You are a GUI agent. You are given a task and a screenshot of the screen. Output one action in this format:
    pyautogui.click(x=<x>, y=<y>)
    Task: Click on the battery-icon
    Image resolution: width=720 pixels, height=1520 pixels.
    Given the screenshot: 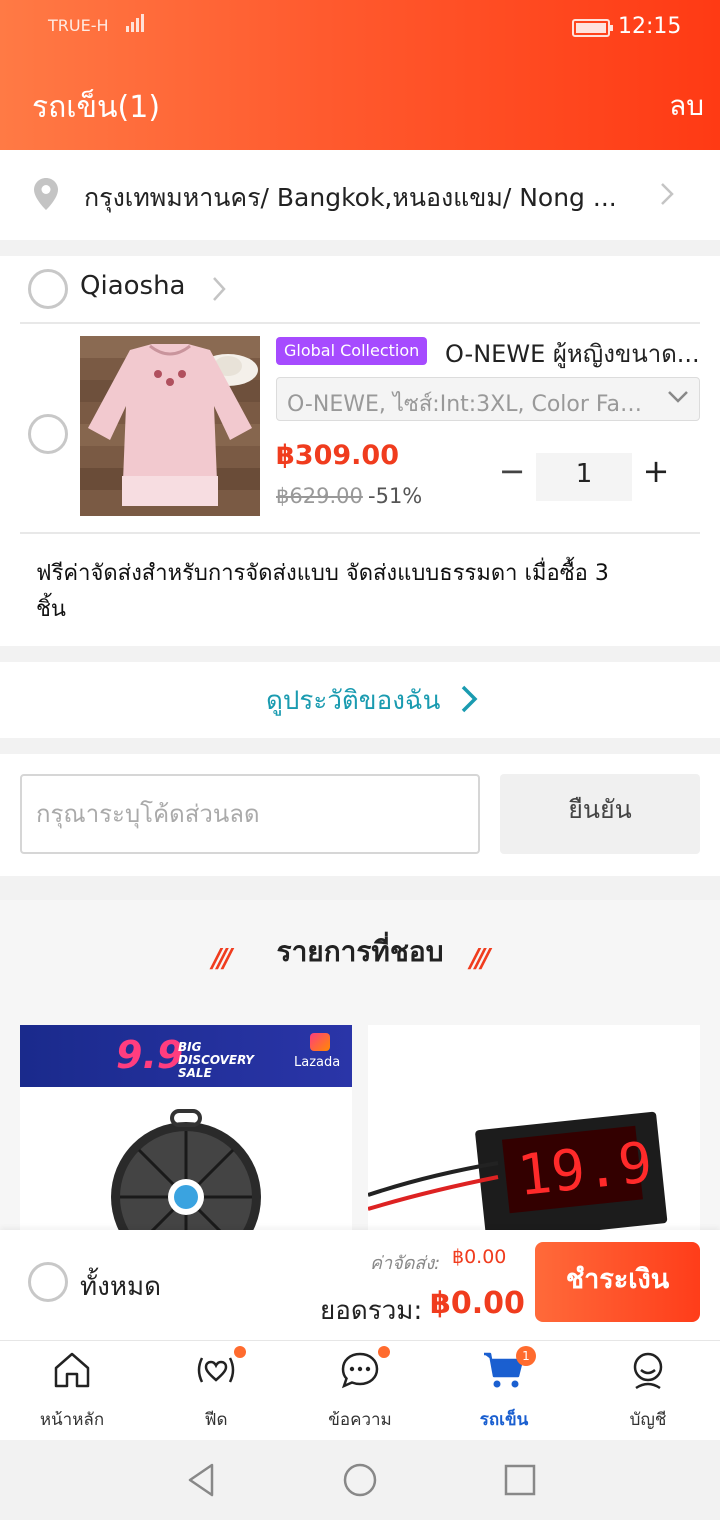 What is the action you would take?
    pyautogui.click(x=592, y=28)
    